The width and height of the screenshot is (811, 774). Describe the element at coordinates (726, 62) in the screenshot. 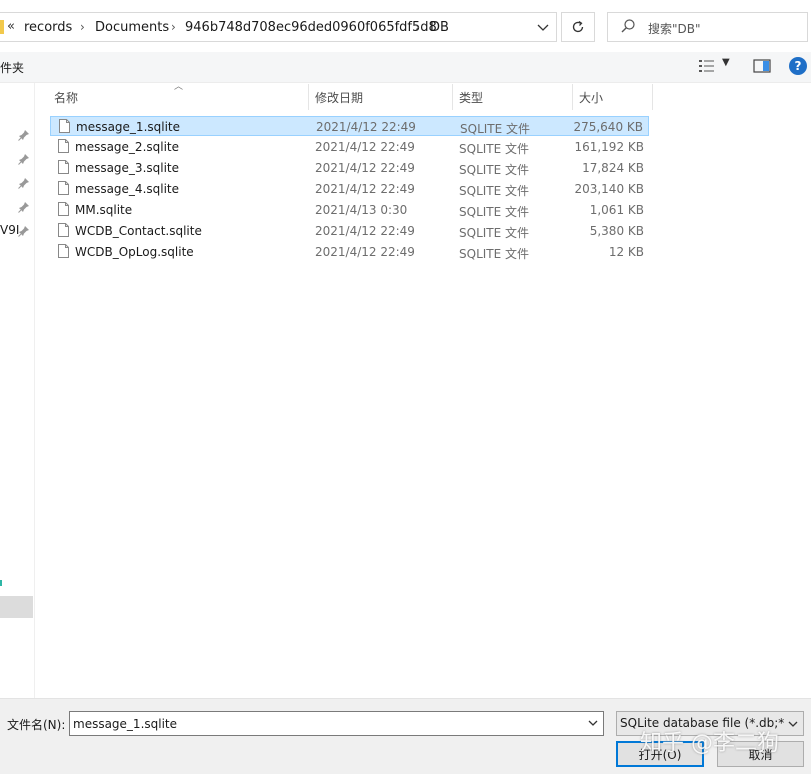

I see `view-dropdown-icon: ▼` at that location.